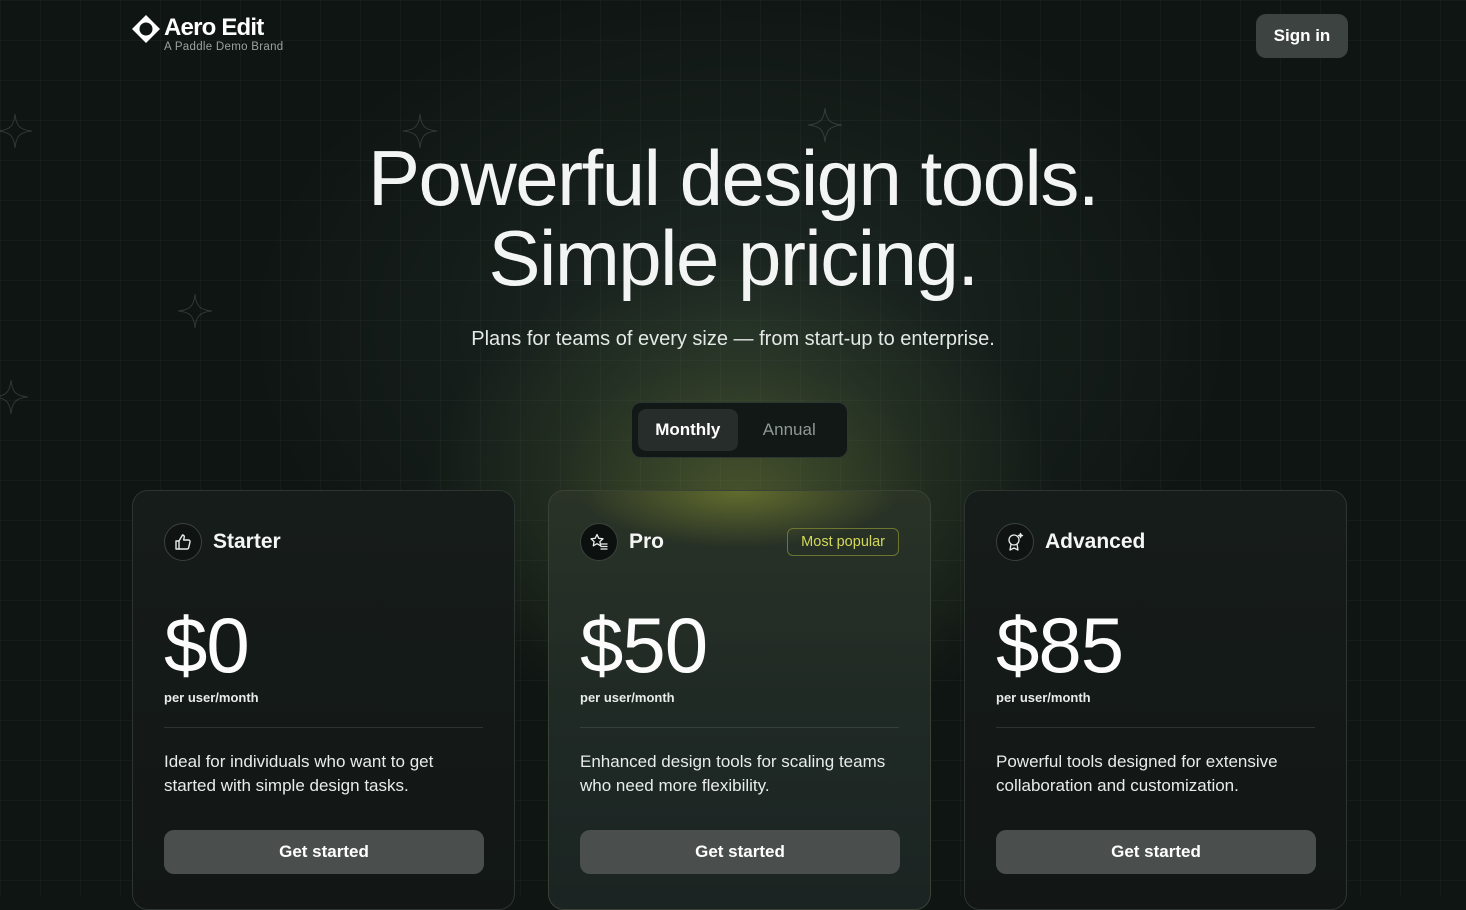  I want to click on award-sparkle-icon, so click(1015, 542).